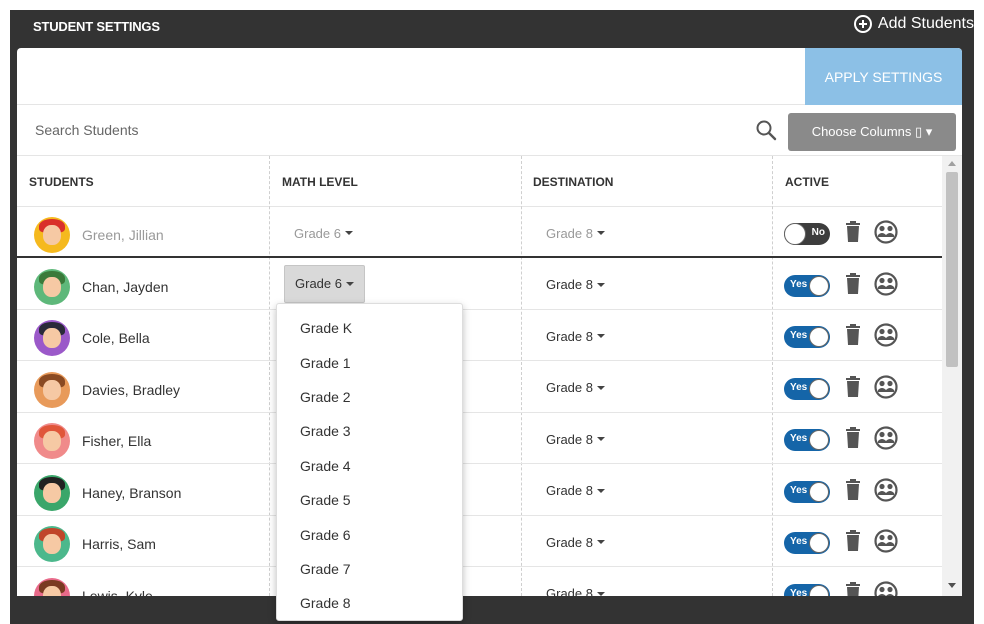 The height and width of the screenshot is (624, 984). What do you see at coordinates (883, 76) in the screenshot?
I see `apply-settings-button: APPLY SETTINGS` at bounding box center [883, 76].